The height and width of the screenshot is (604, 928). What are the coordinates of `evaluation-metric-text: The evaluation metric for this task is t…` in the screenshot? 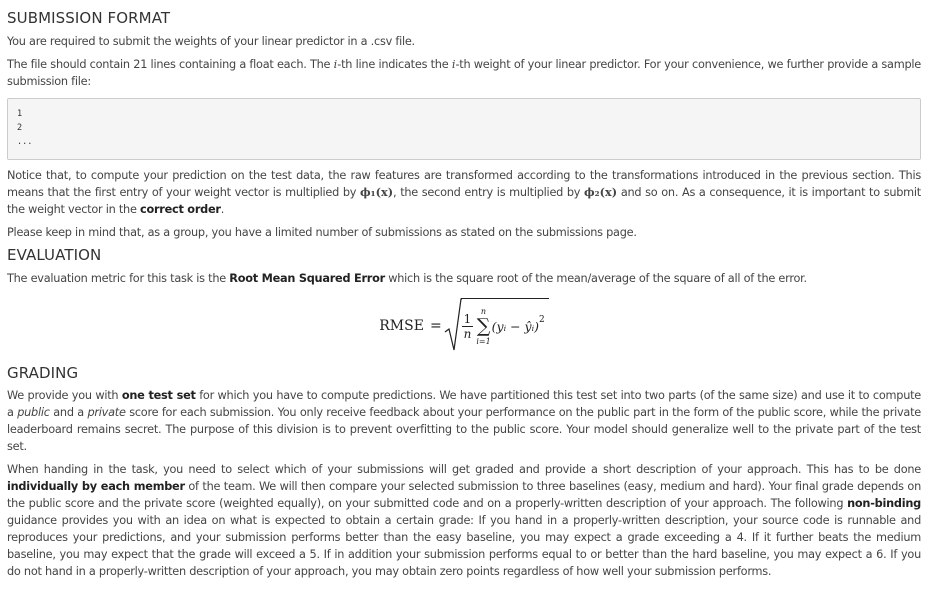 It's located at (407, 278).